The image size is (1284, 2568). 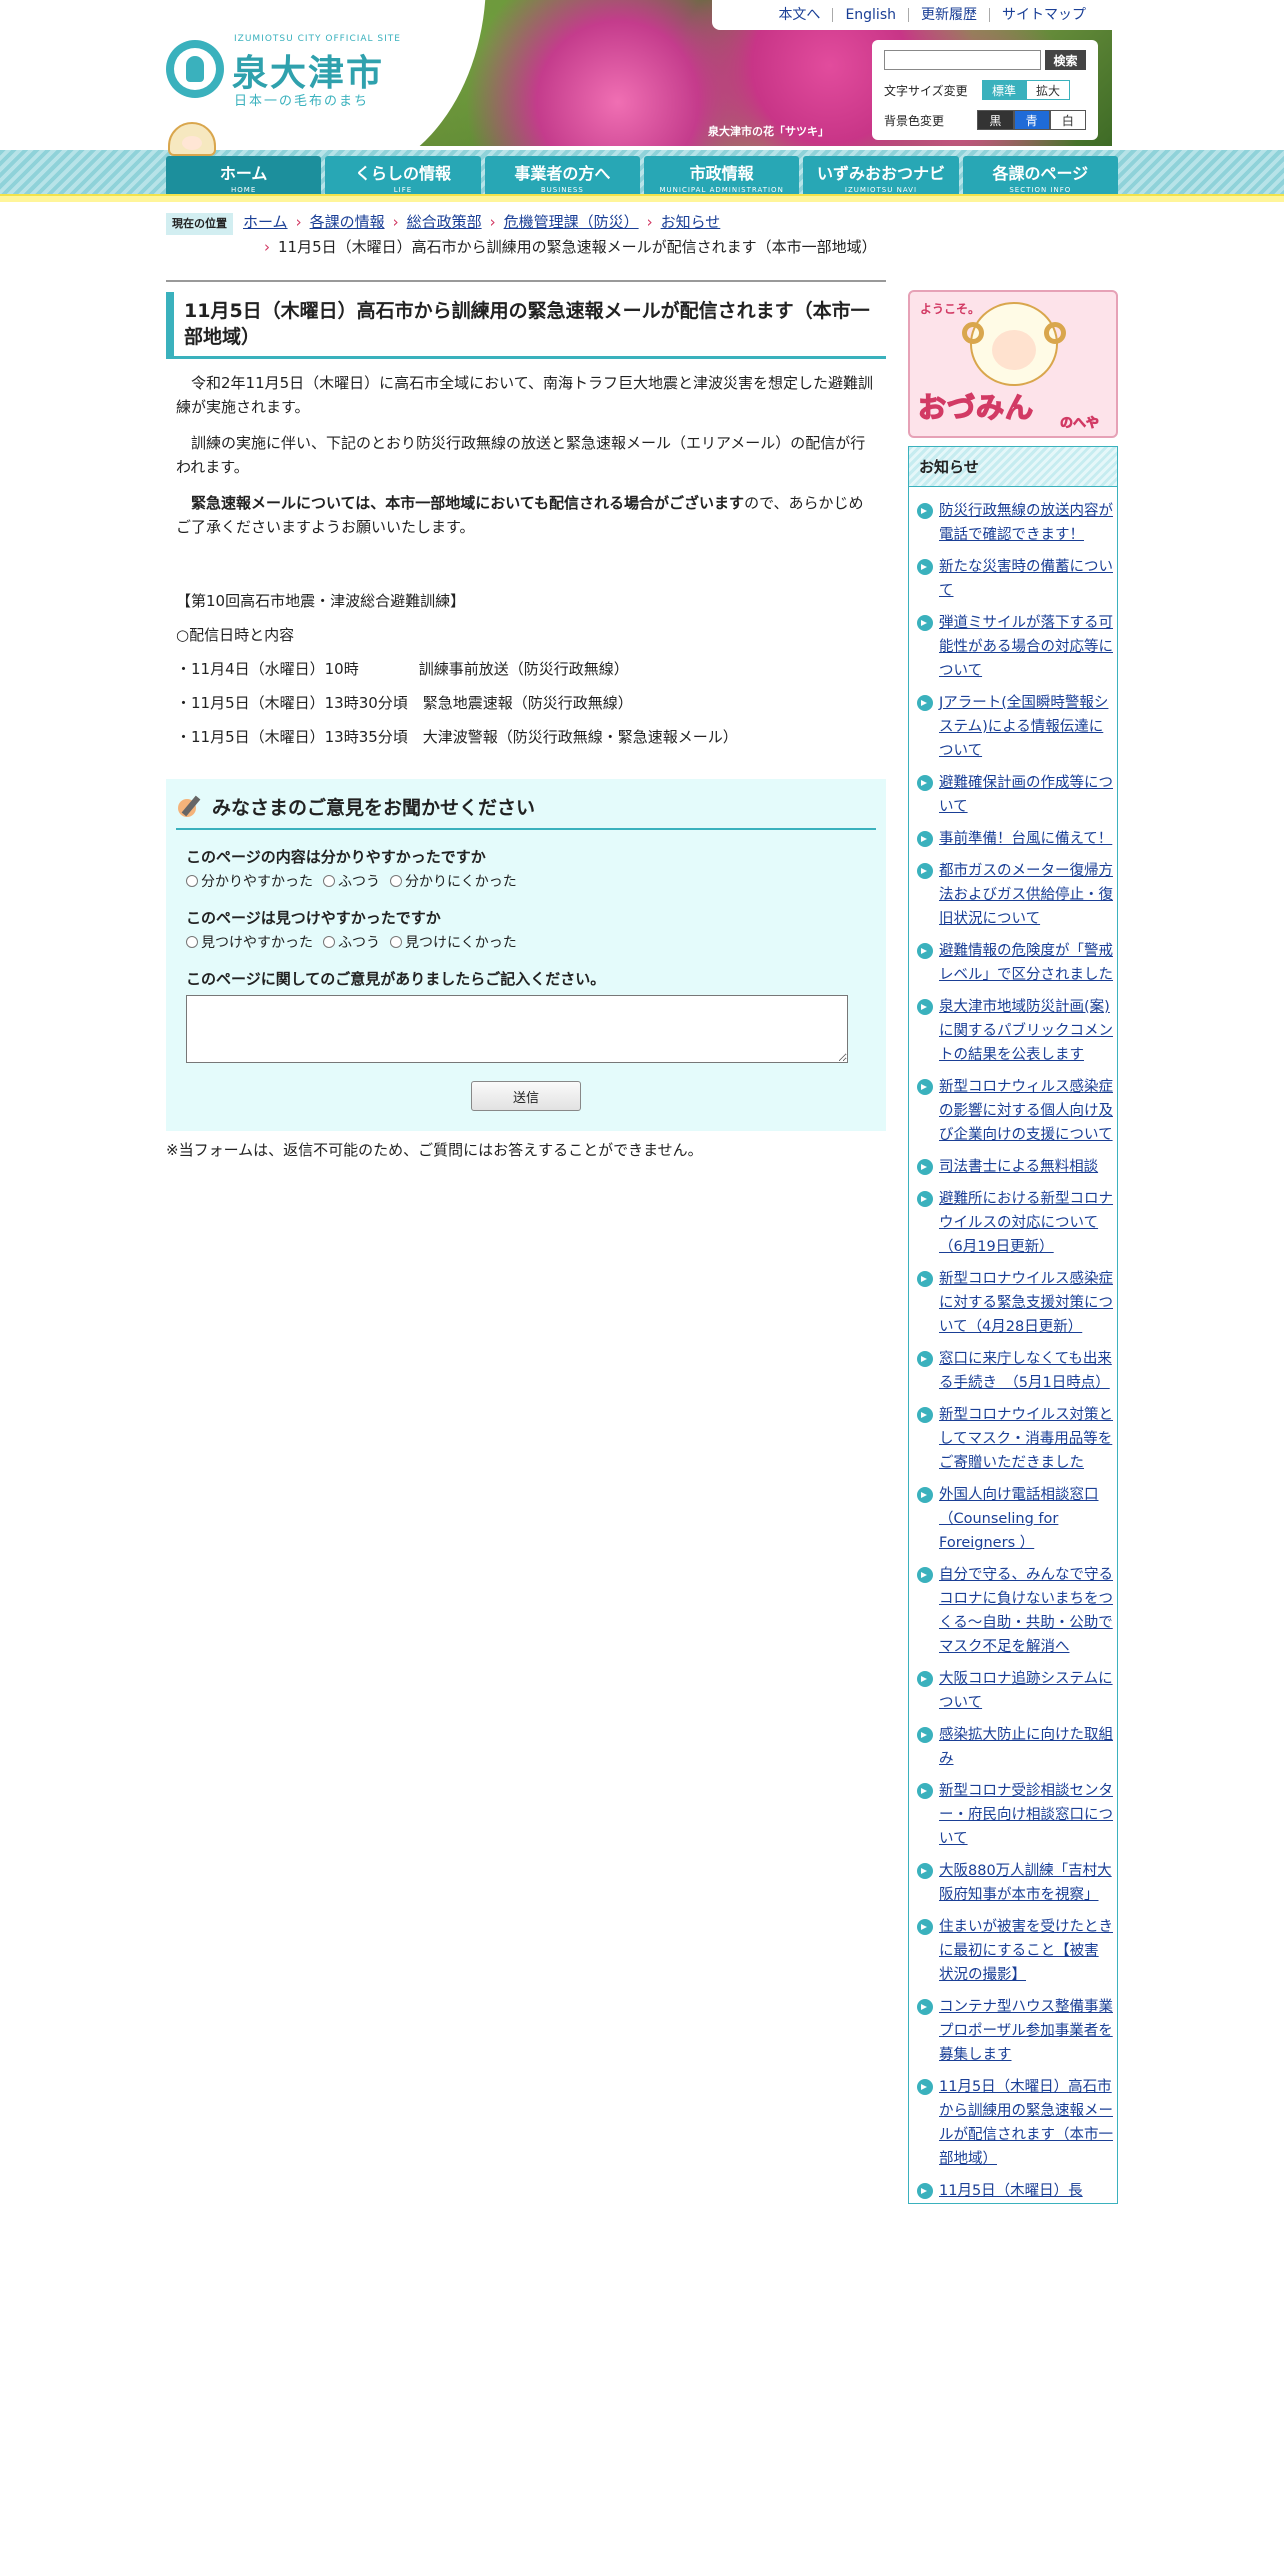 I want to click on schedule-item: ・11月4日（水曜日）10時 訓練事前放送（防災行政無線）, so click(x=402, y=669).